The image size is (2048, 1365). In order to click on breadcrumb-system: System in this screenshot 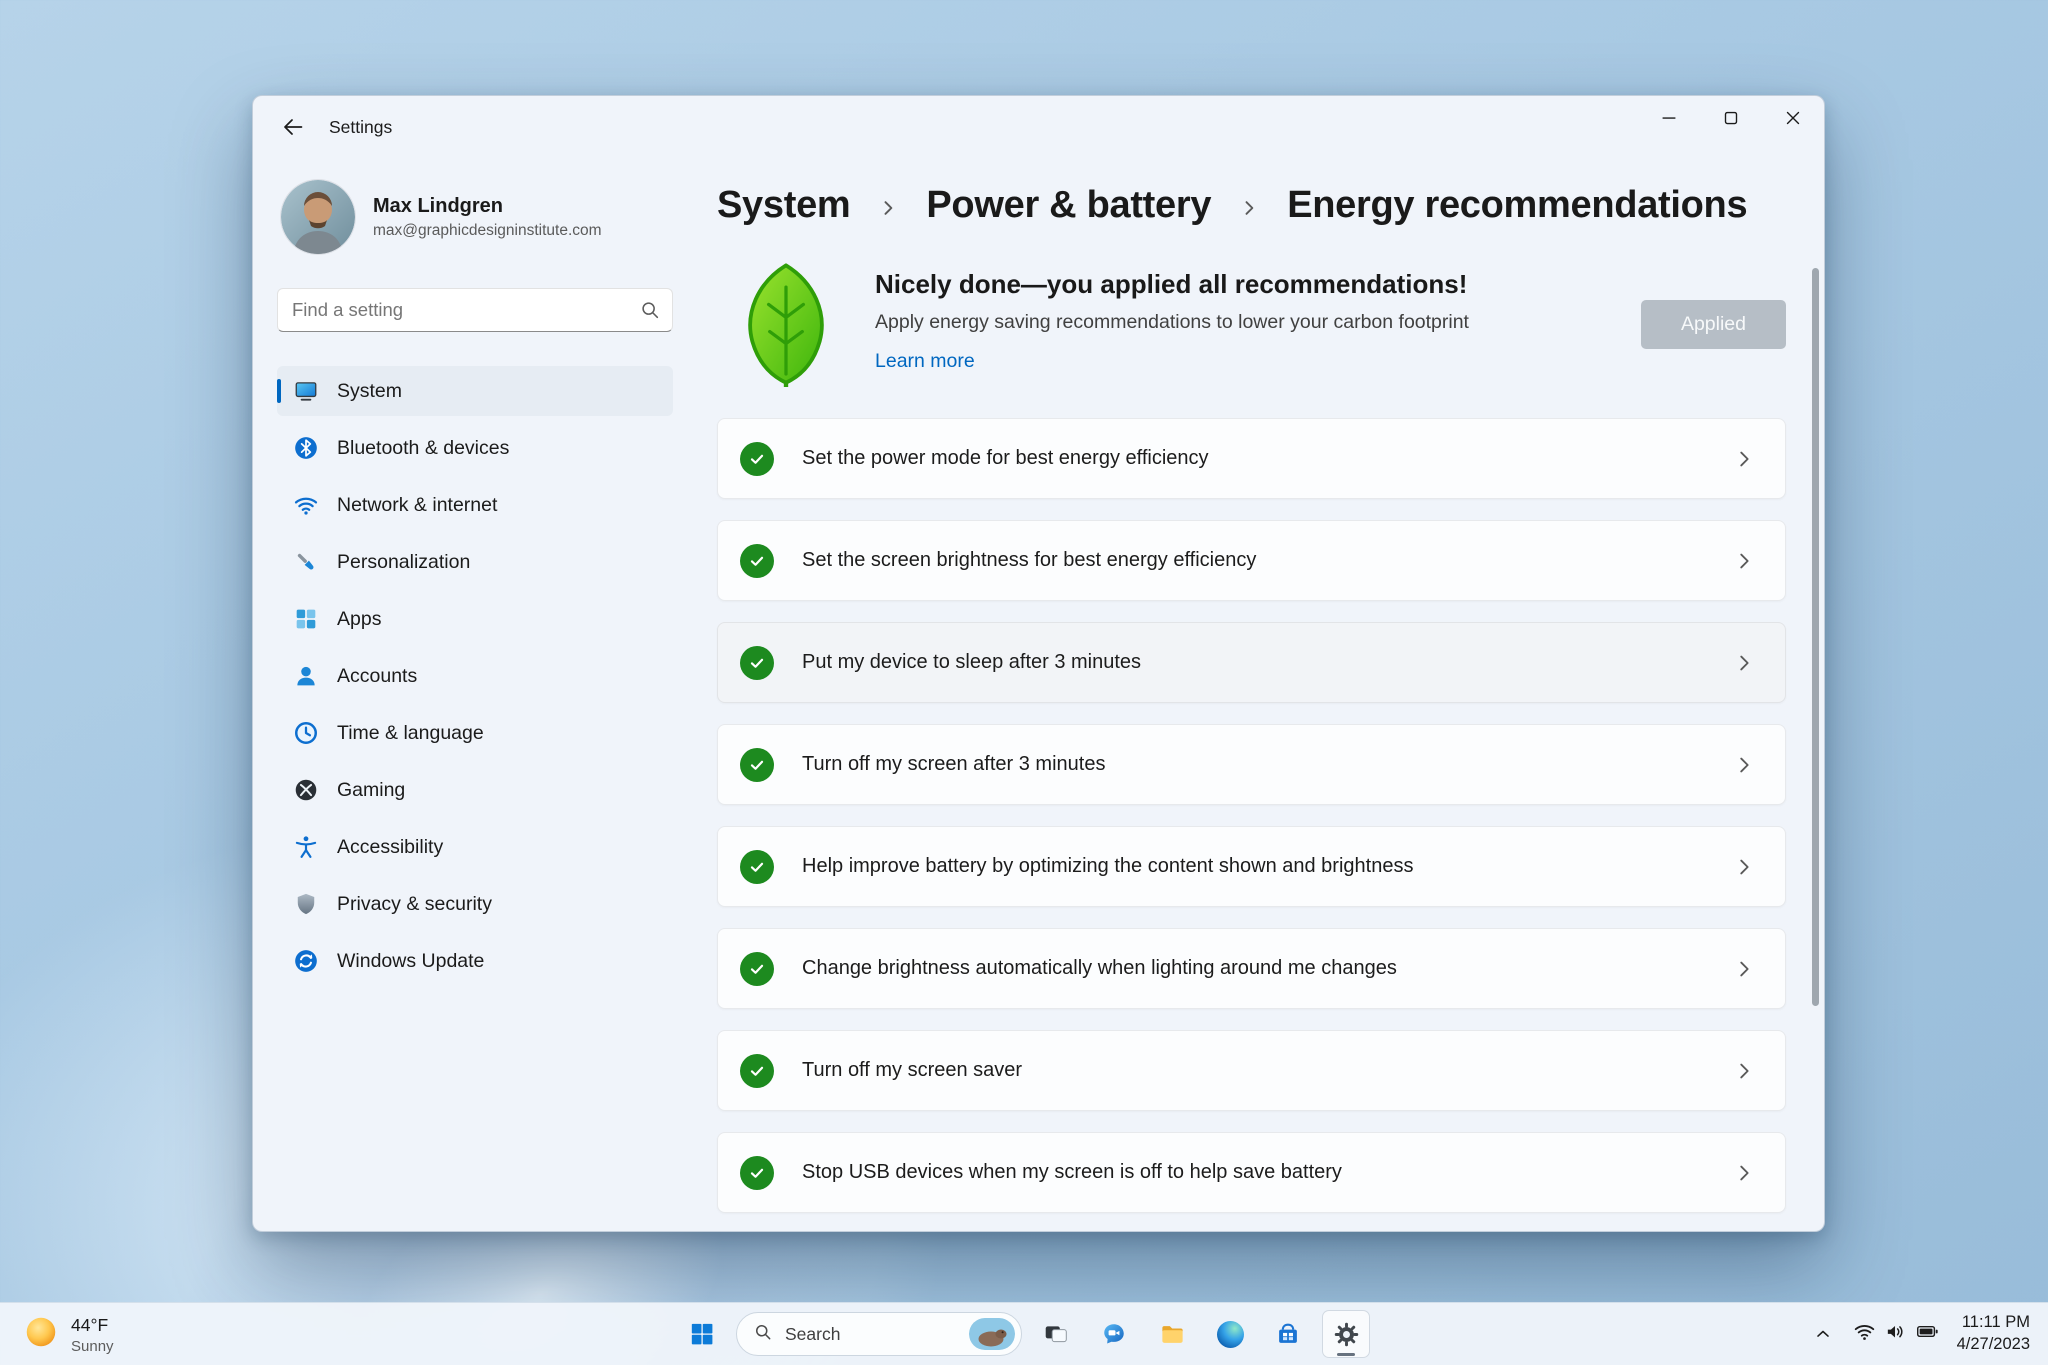, I will do `click(784, 205)`.